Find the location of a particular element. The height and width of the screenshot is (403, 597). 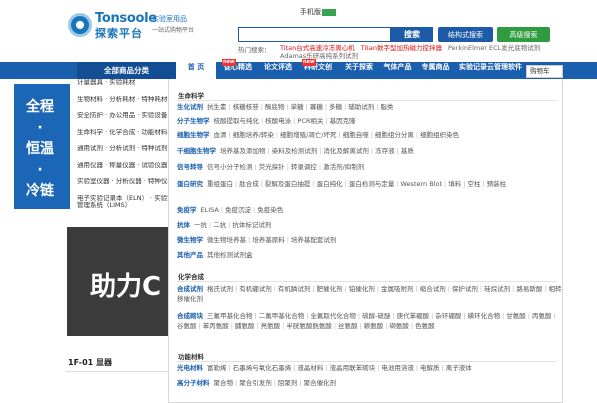

logo-text-cn: 探索平台 is located at coordinates (119, 33).